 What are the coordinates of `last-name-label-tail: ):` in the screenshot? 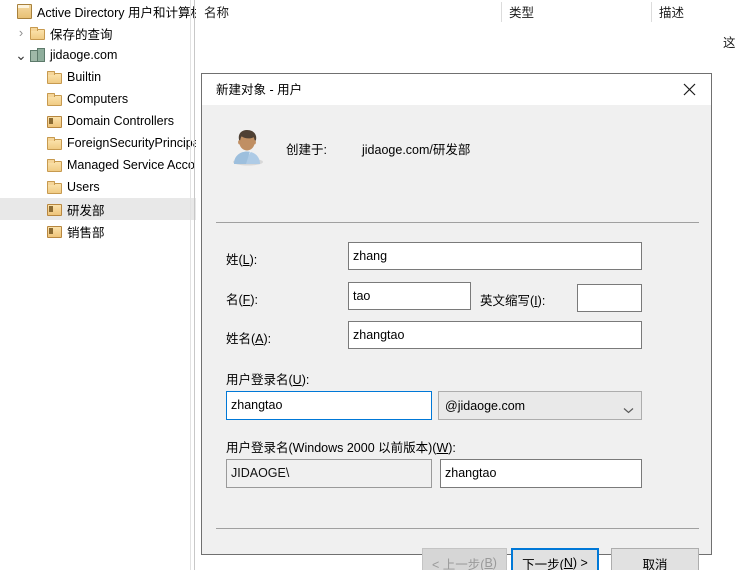 It's located at (253, 260).